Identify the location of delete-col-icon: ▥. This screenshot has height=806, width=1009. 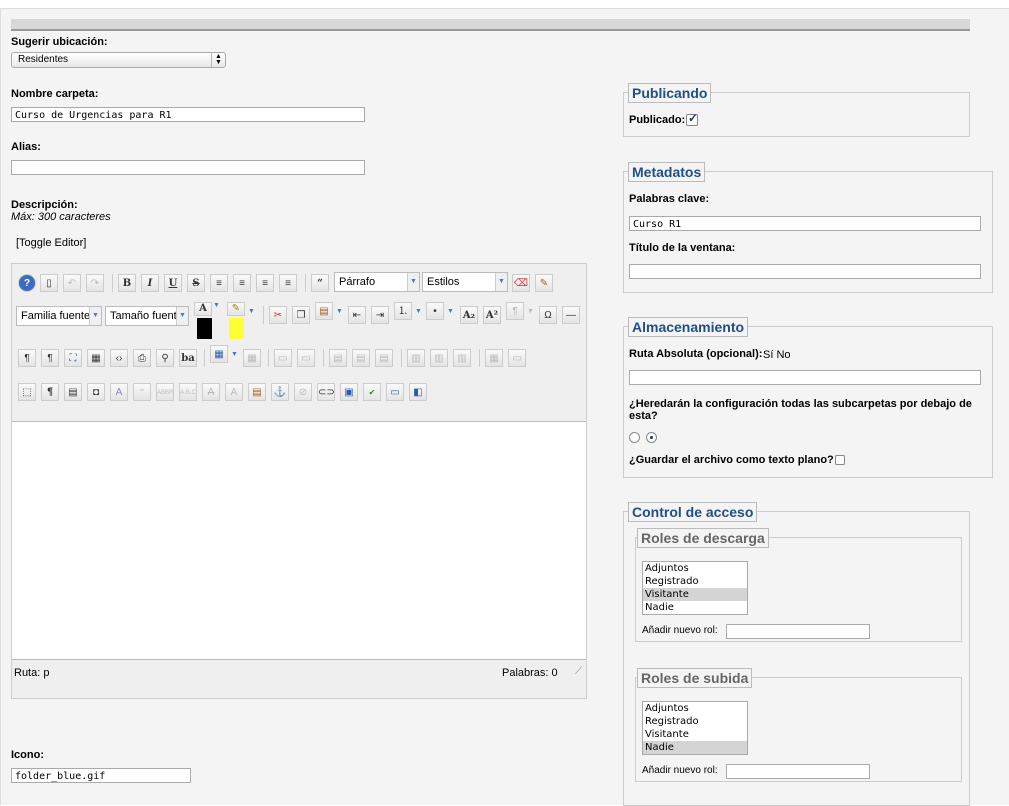
(462, 358).